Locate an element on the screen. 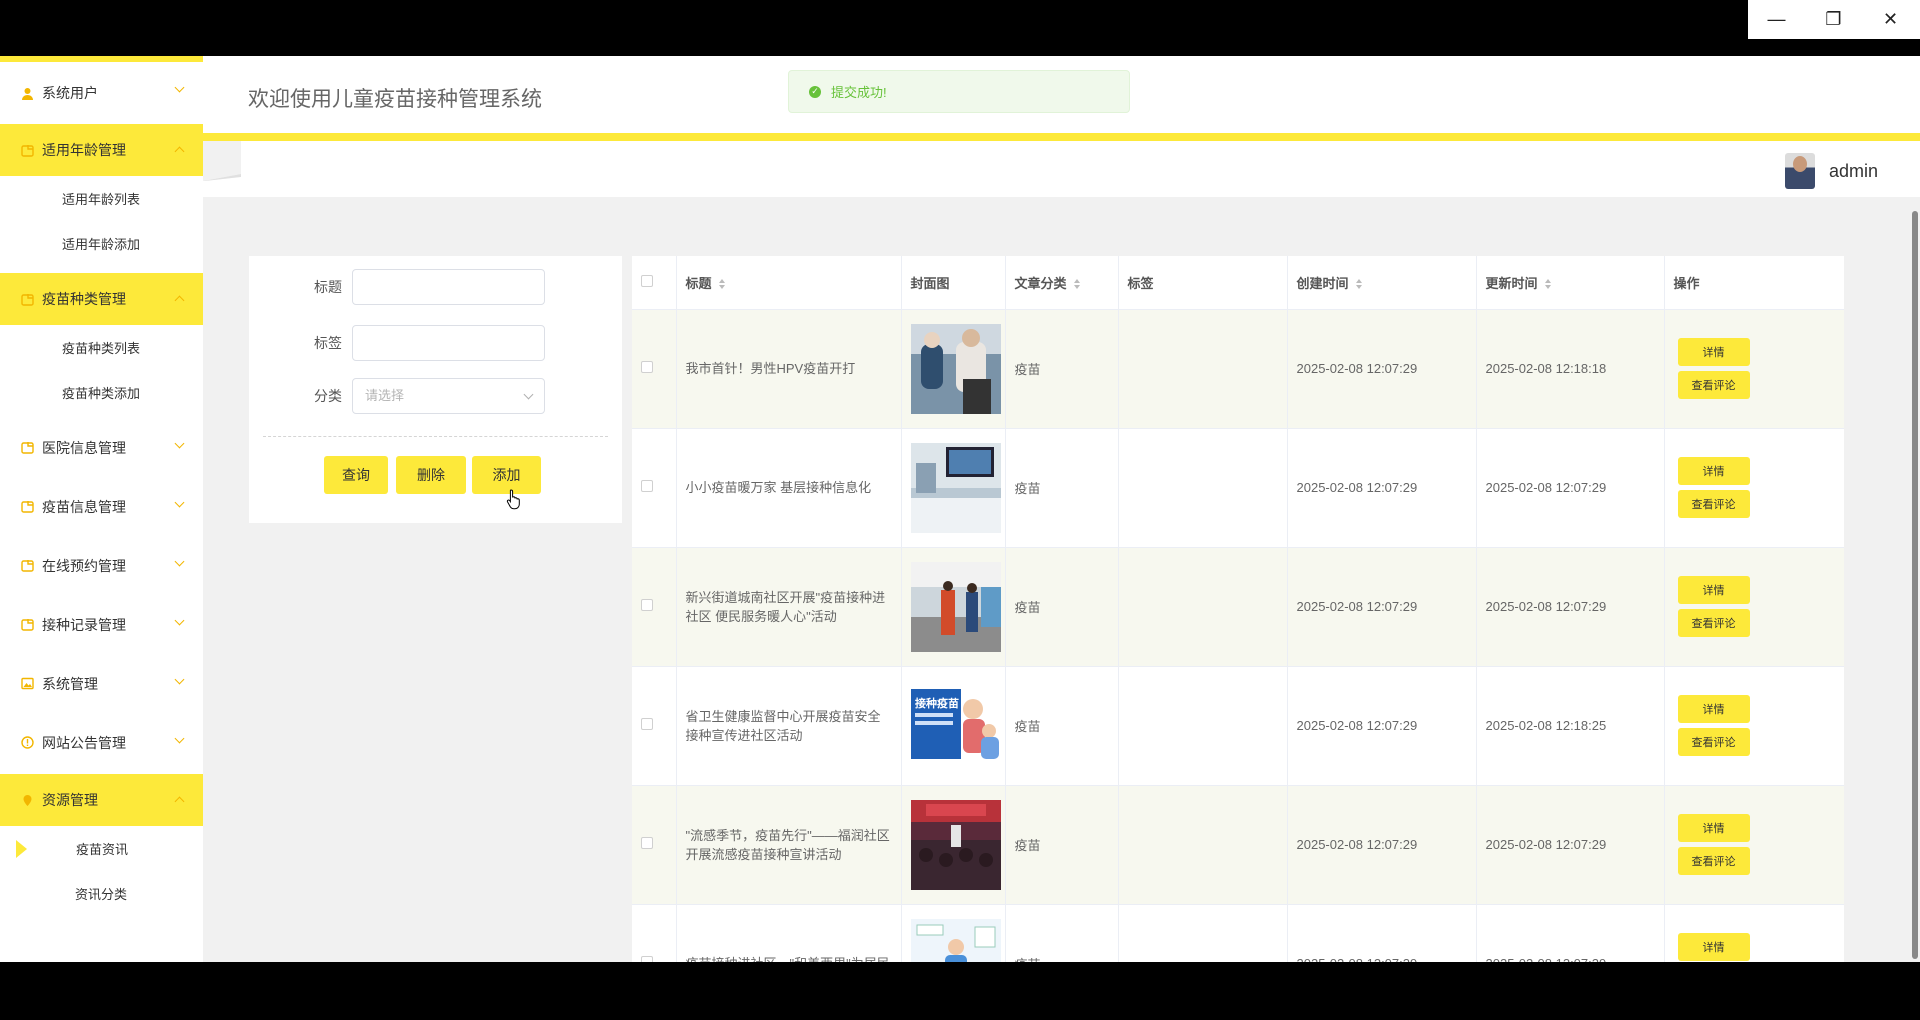  success-toast: ✓ 提交成功! is located at coordinates (959, 91).